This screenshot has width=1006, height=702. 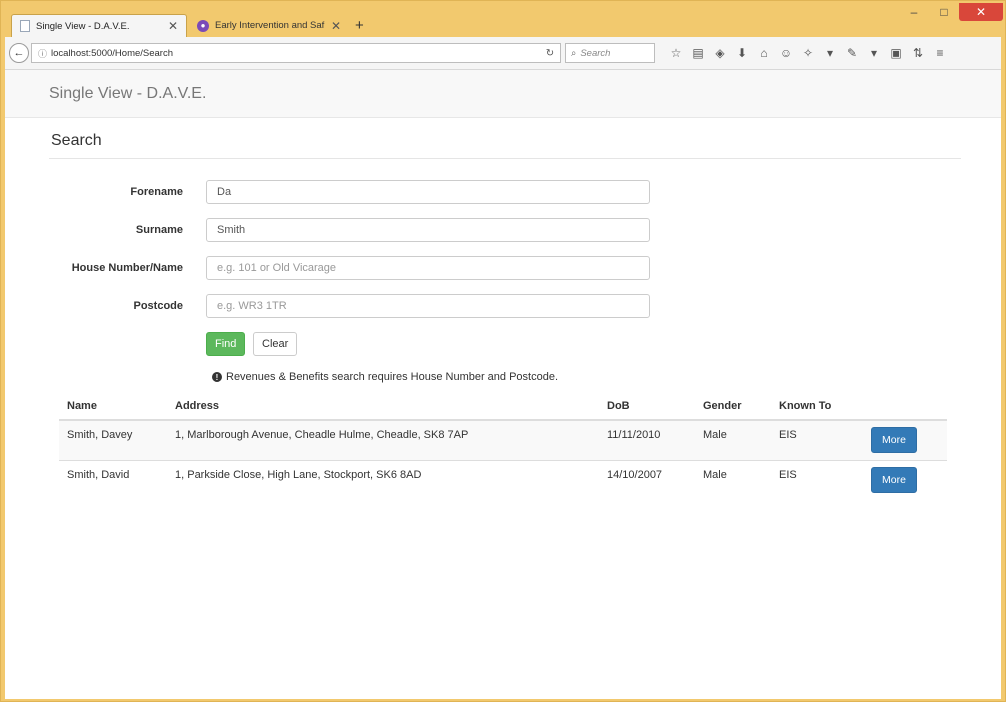 What do you see at coordinates (905, 406) in the screenshot?
I see `header-actions` at bounding box center [905, 406].